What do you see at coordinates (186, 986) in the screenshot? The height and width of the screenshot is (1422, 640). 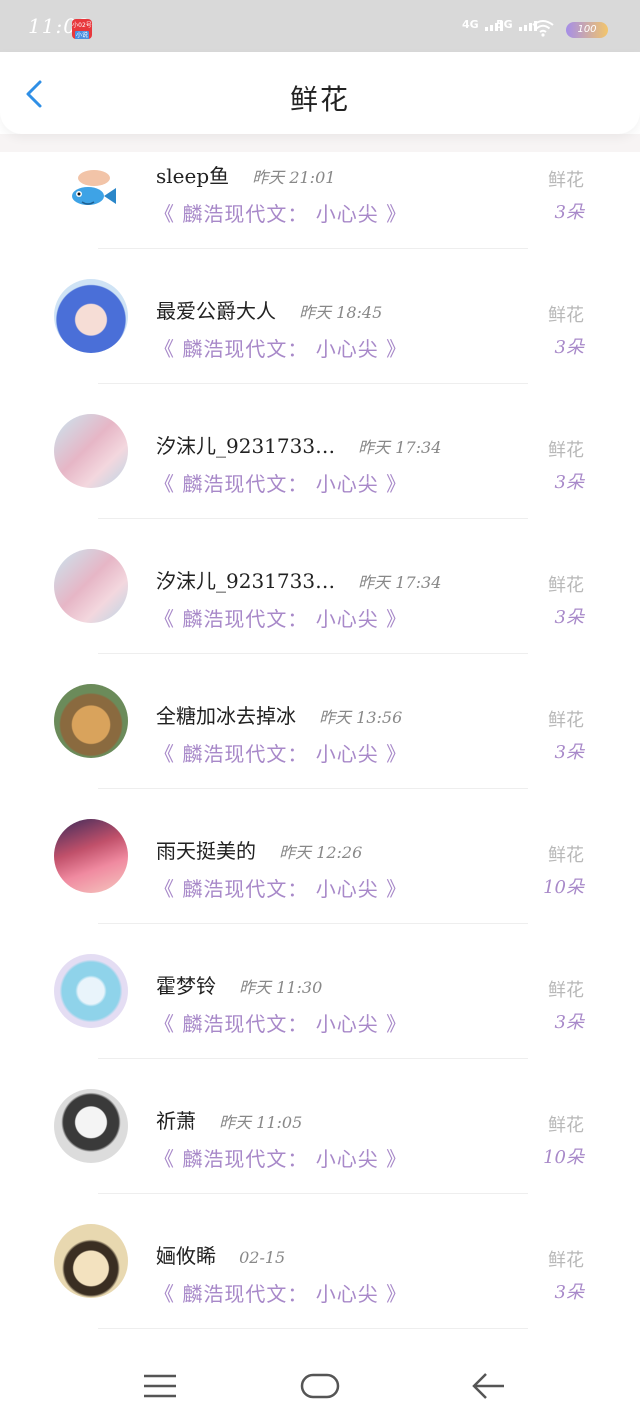 I see `user-name: 霍梦铃` at bounding box center [186, 986].